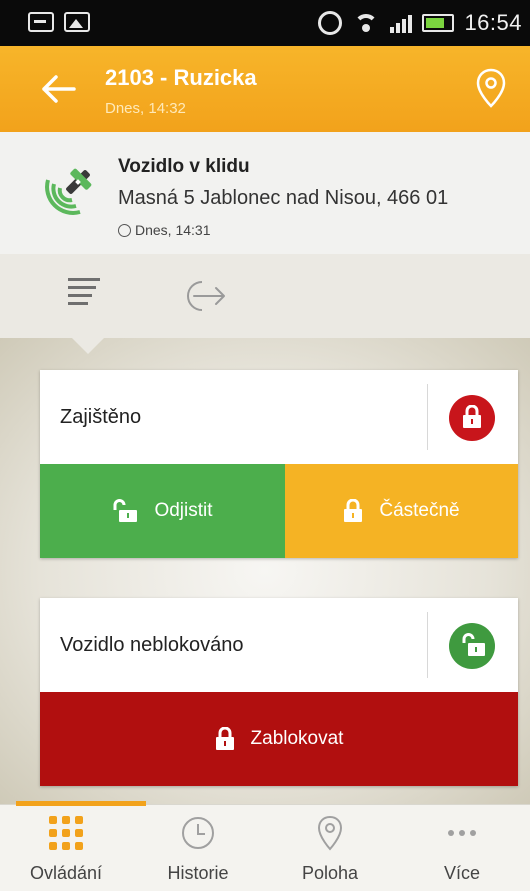 The width and height of the screenshot is (530, 891). I want to click on vehicle-updated: Dnes, 14:32, so click(145, 108).